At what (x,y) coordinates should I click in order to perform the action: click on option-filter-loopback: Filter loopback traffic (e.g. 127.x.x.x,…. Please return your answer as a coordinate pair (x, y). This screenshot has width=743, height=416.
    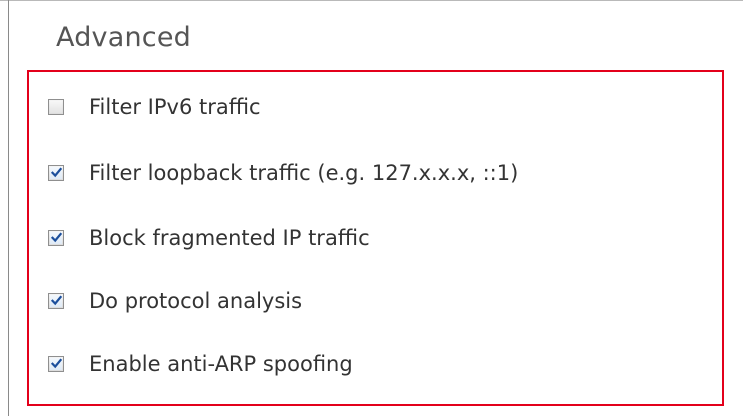
    Looking at the image, I should click on (283, 173).